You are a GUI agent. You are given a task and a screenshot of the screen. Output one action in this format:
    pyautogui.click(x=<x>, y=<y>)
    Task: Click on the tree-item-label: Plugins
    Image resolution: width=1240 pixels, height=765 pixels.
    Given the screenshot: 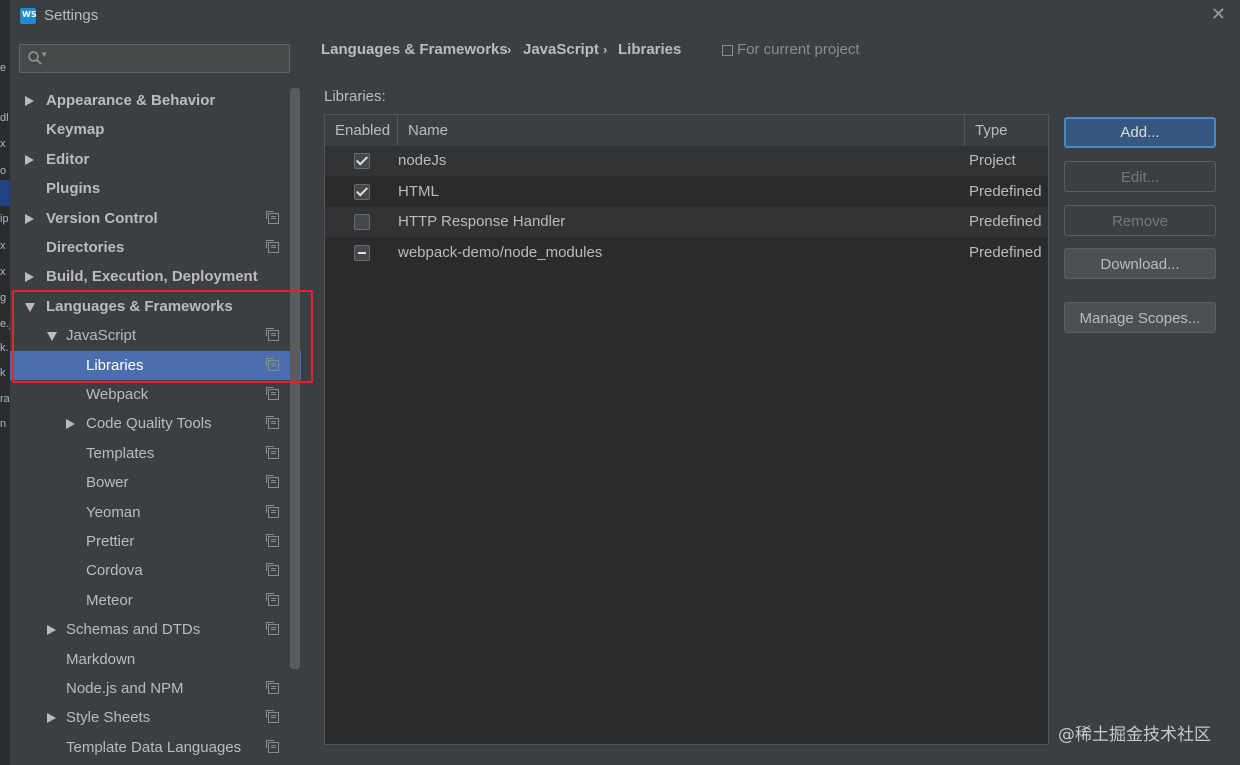 What is the action you would take?
    pyautogui.click(x=73, y=189)
    